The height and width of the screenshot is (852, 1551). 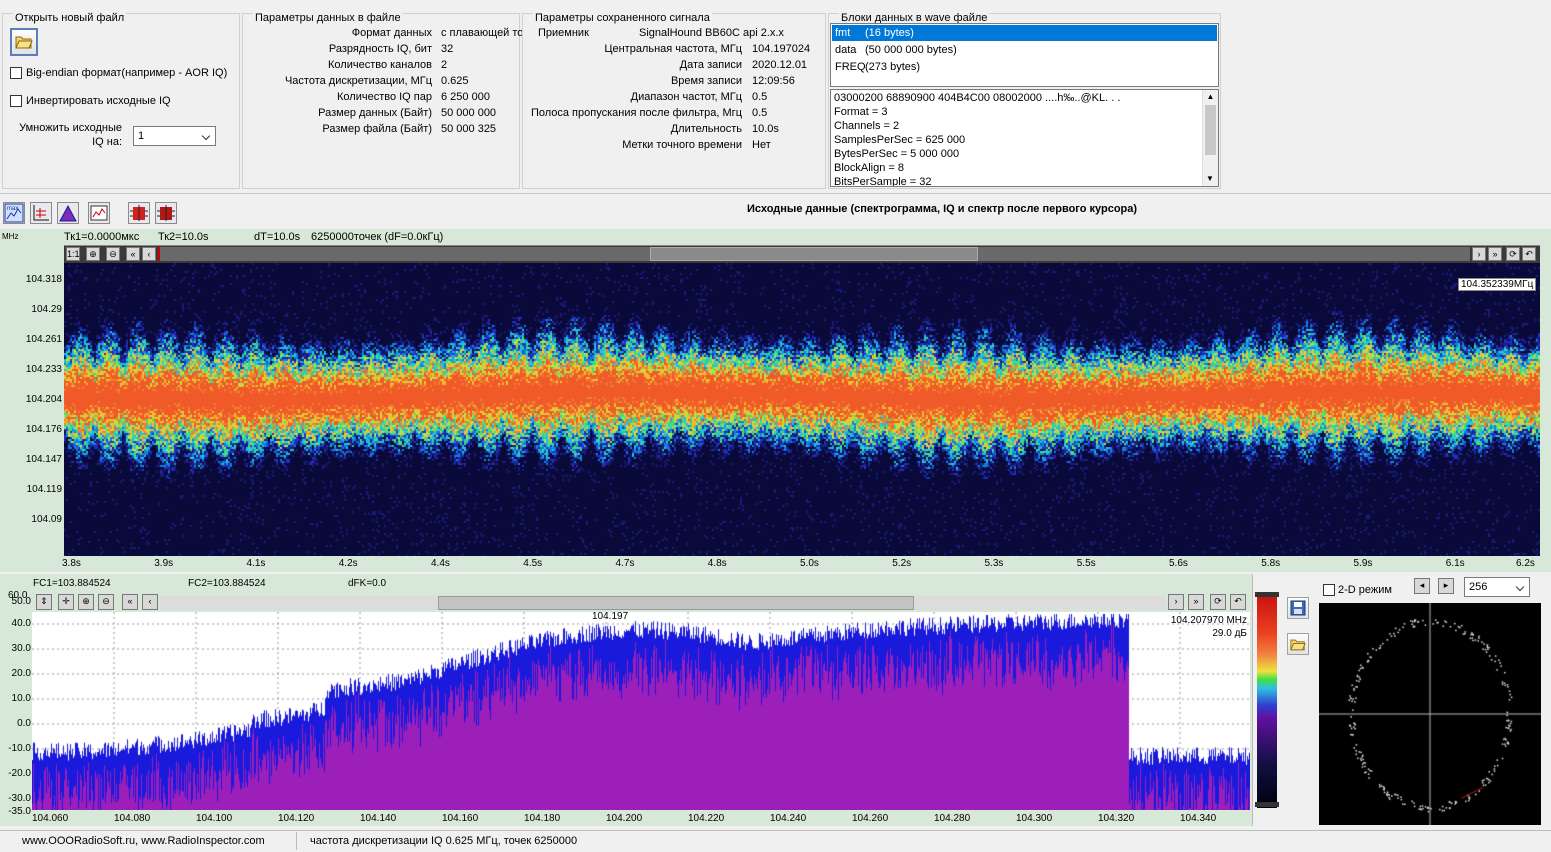 I want to click on scroll-first-button: «, so click(x=133, y=254).